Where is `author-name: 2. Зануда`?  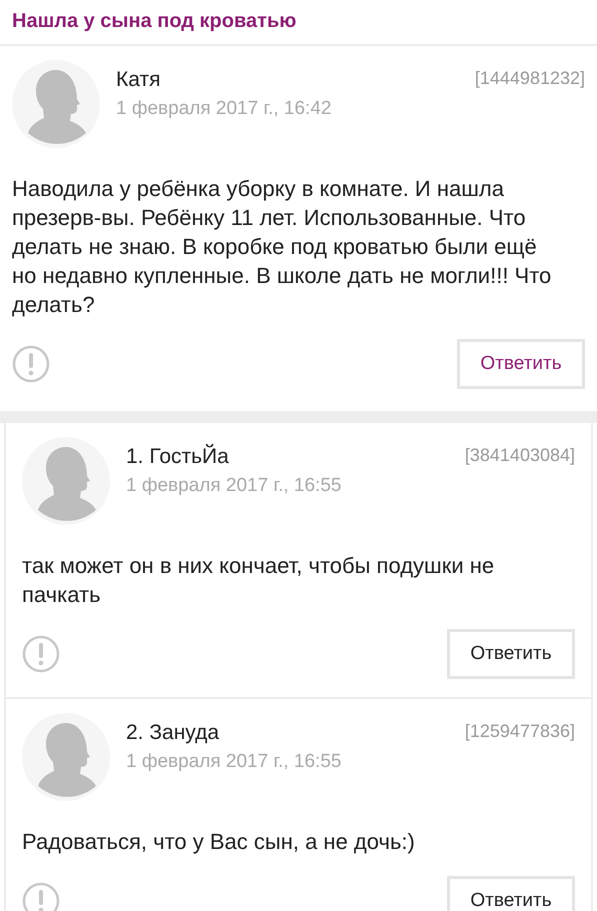 author-name: 2. Зануда is located at coordinates (173, 733).